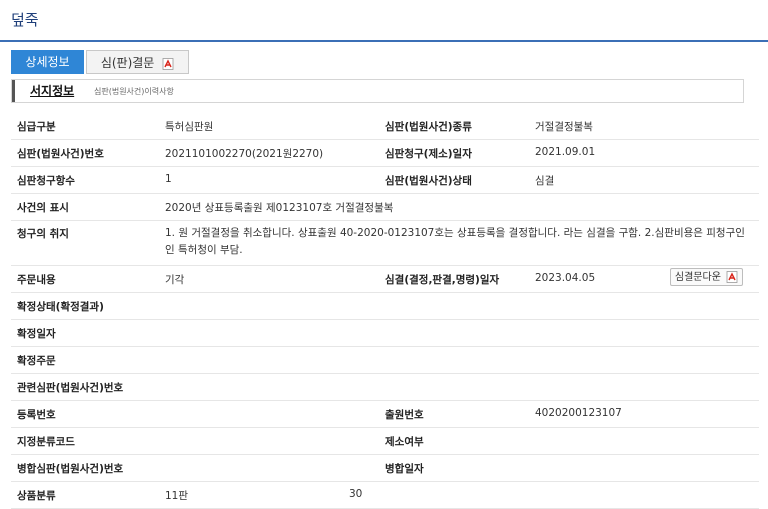 This screenshot has width=768, height=509. I want to click on row-value: 11판, so click(177, 496).